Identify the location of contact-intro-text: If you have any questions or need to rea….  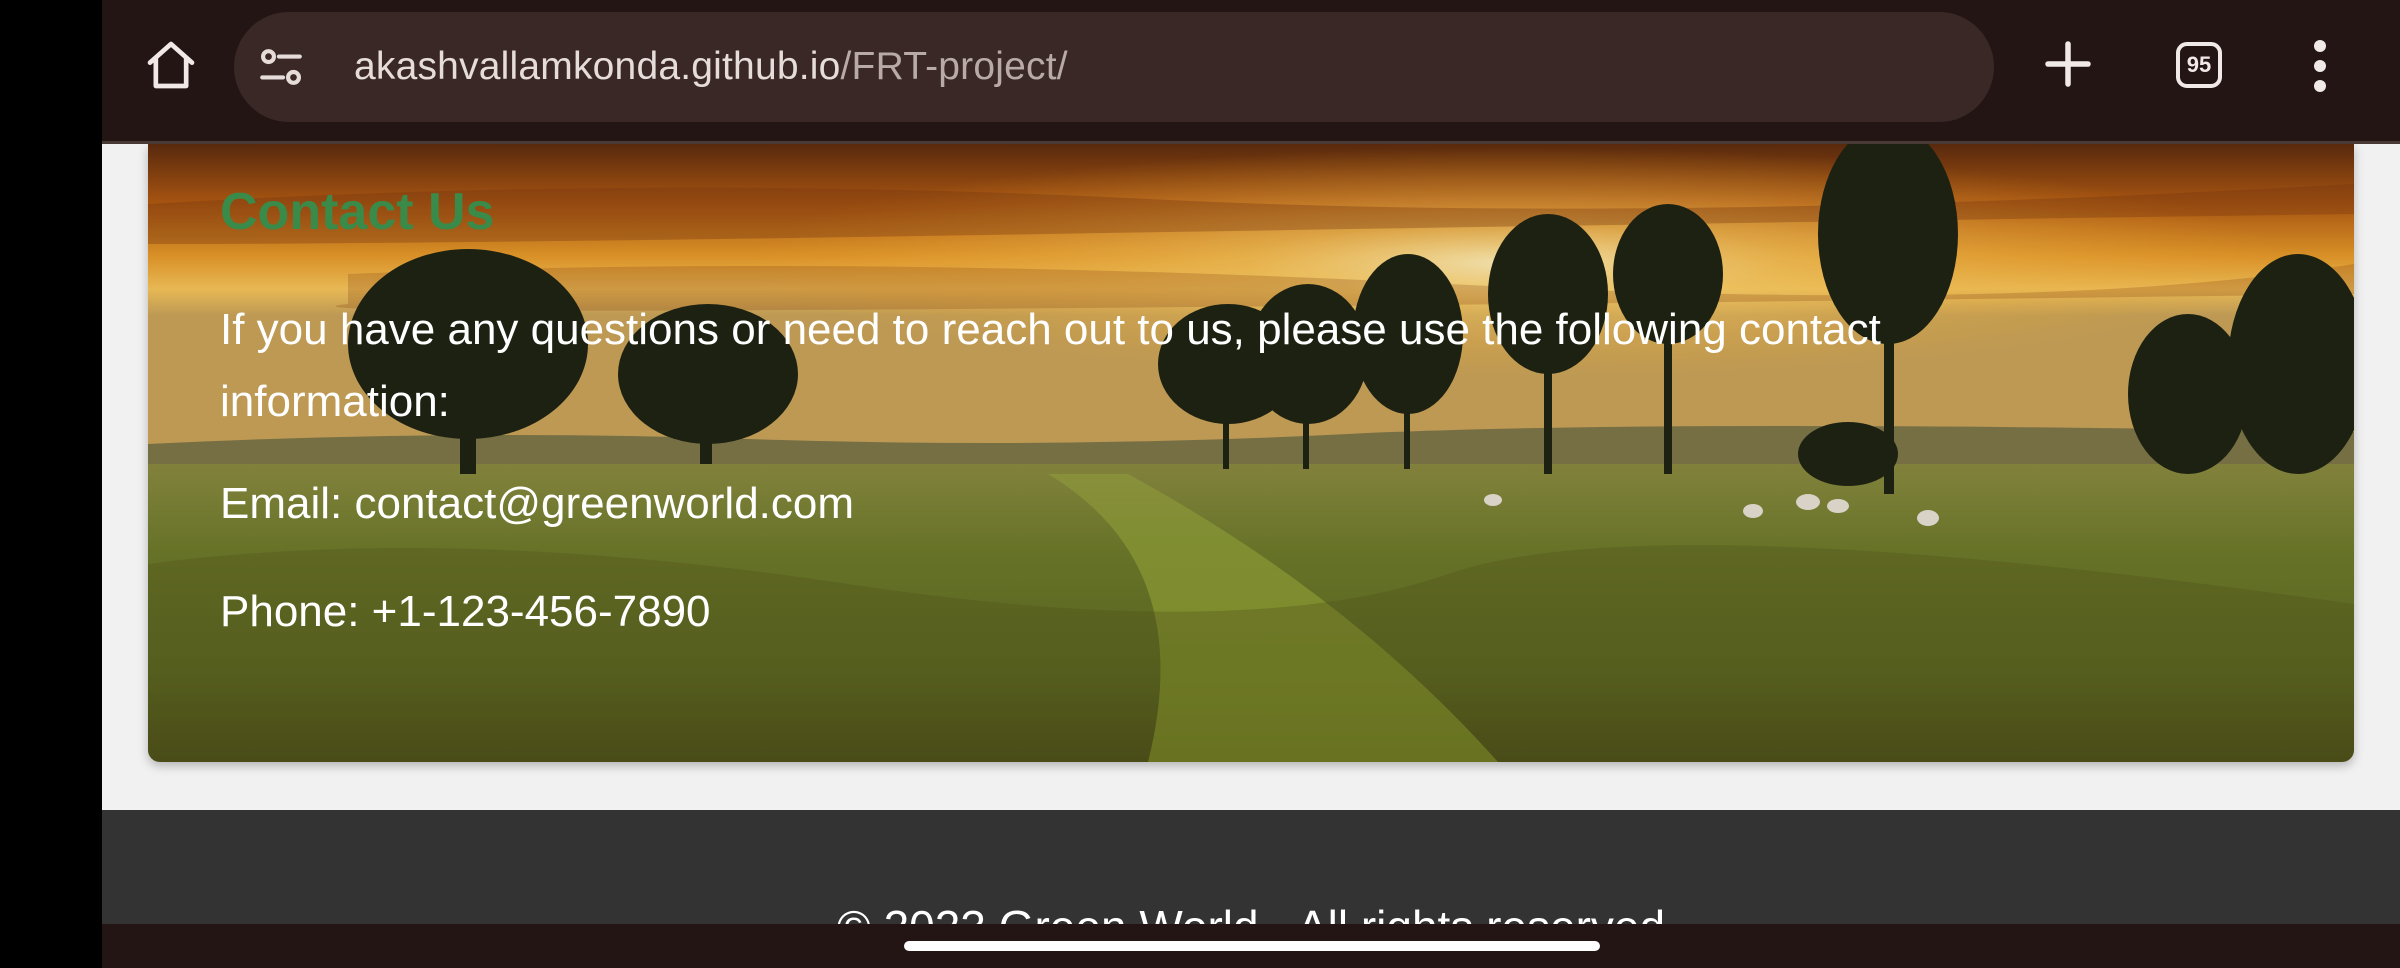
(1050, 365).